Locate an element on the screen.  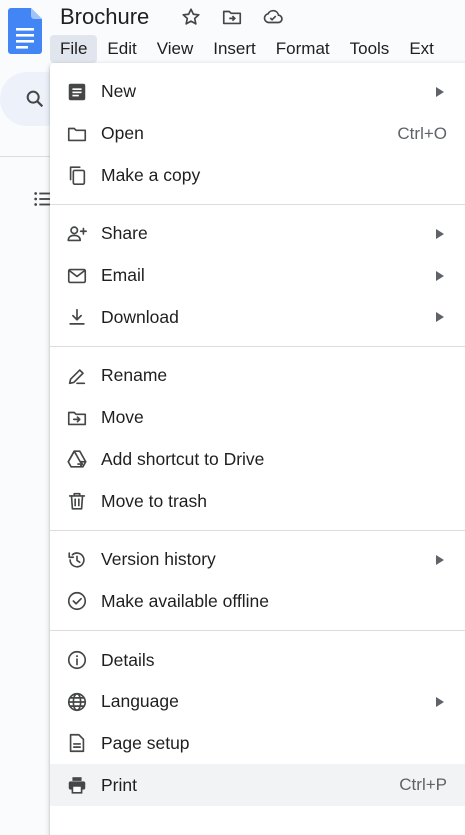
menu-item-label: Rename is located at coordinates (134, 375).